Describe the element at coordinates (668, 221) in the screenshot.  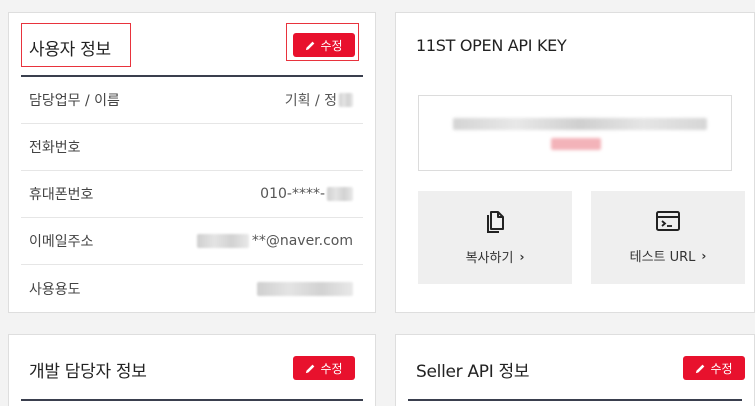
I see `terminal-window-icon` at that location.